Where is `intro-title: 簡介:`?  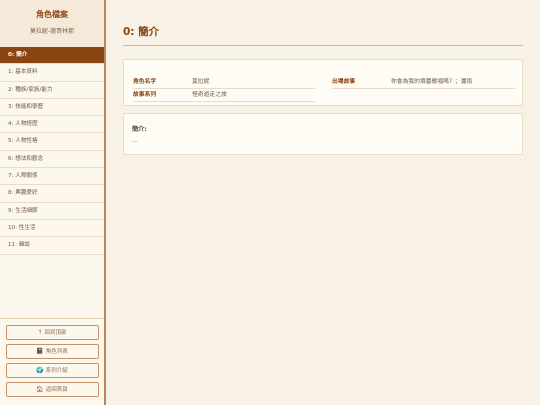 intro-title: 簡介: is located at coordinates (139, 129).